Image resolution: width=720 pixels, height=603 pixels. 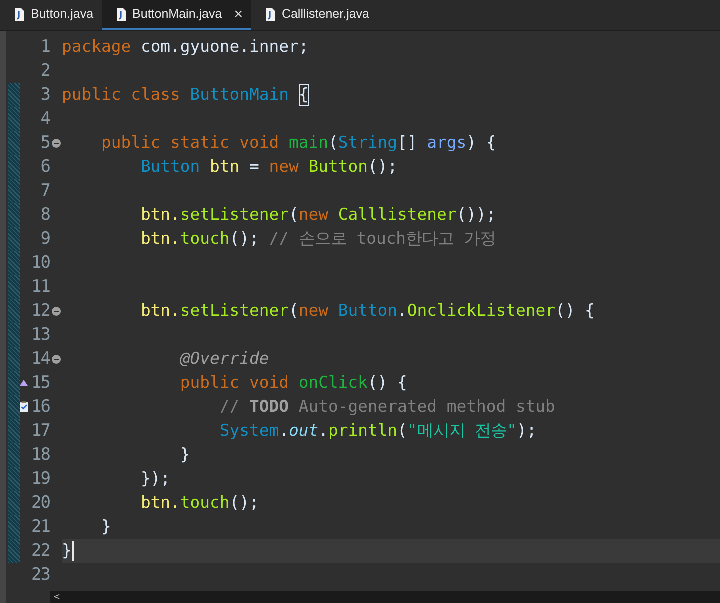 I want to click on line-number: 23, so click(x=40, y=575).